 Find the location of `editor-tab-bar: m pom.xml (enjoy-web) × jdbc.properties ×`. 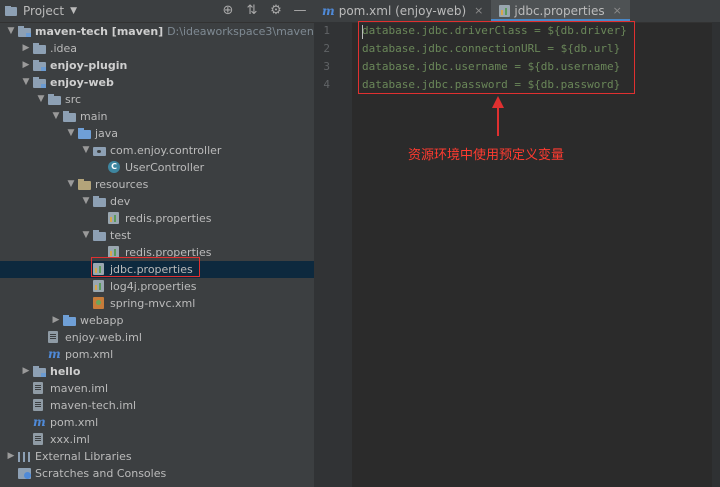

editor-tab-bar: m pom.xml (enjoy-web) × jdbc.properties × is located at coordinates (517, 11).